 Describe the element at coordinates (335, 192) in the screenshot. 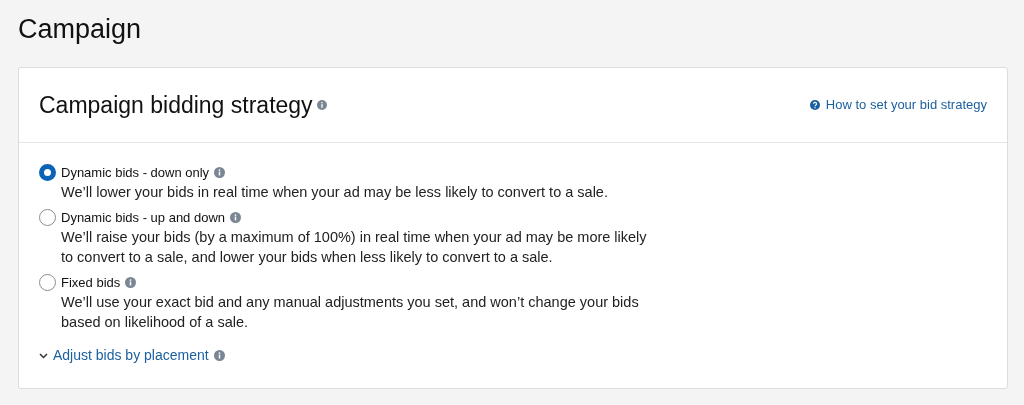

I see `option-description: We’ll lower your bids in real time when your ad may be less likely to convert to a sale.` at that location.